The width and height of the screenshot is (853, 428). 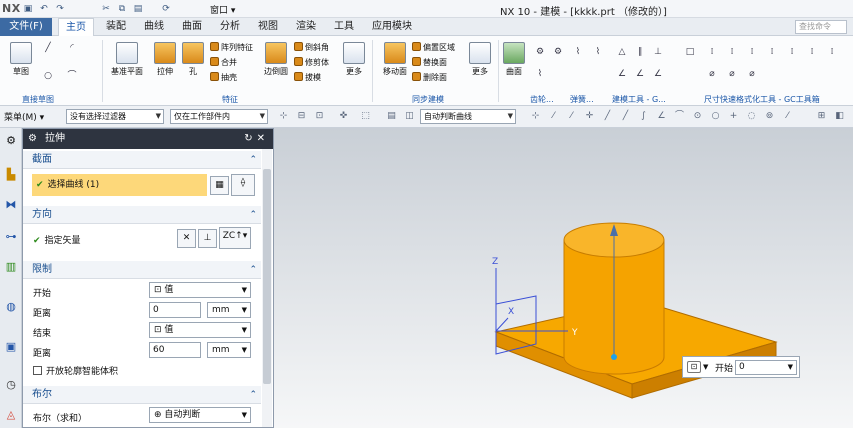 What do you see at coordinates (821, 27) in the screenshot?
I see `search-input: 查找命令` at bounding box center [821, 27].